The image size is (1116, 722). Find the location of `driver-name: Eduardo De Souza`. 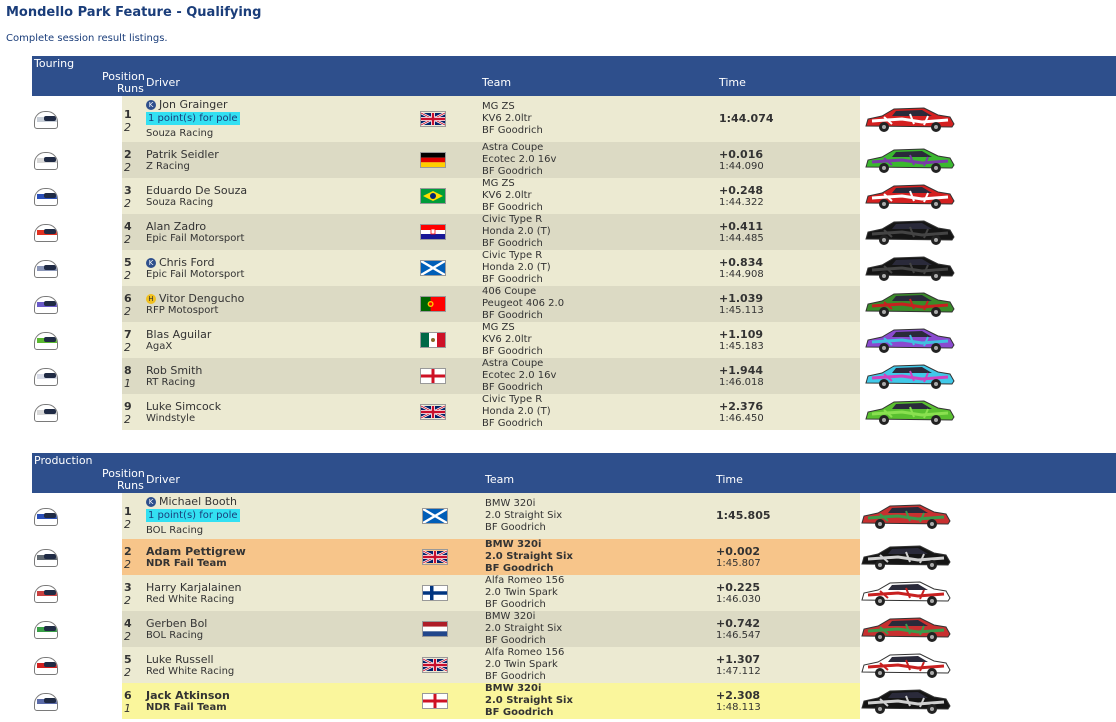

driver-name: Eduardo De Souza is located at coordinates (196, 190).